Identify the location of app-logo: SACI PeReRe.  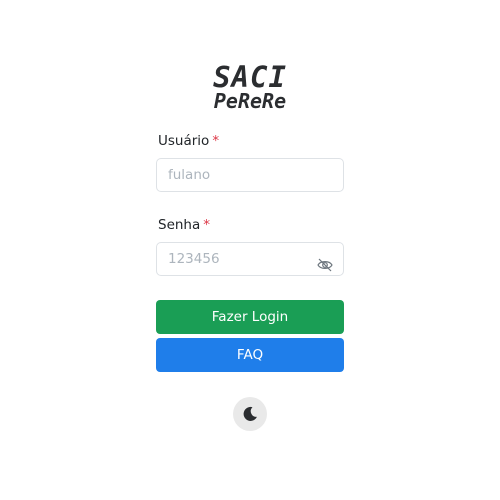
(250, 87).